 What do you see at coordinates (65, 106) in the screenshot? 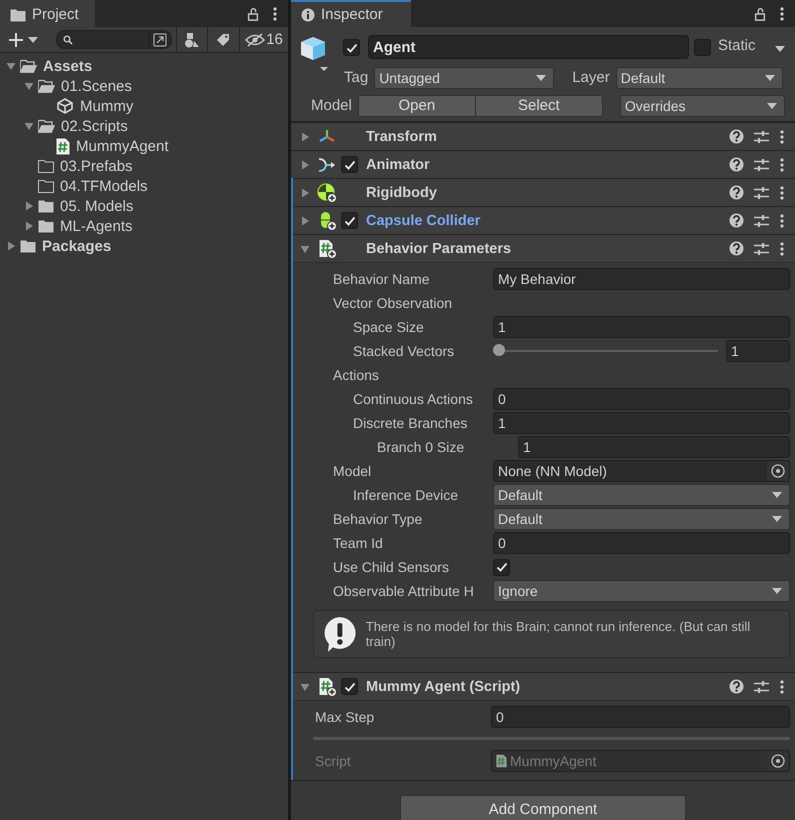
I see `cube-outline-icon` at bounding box center [65, 106].